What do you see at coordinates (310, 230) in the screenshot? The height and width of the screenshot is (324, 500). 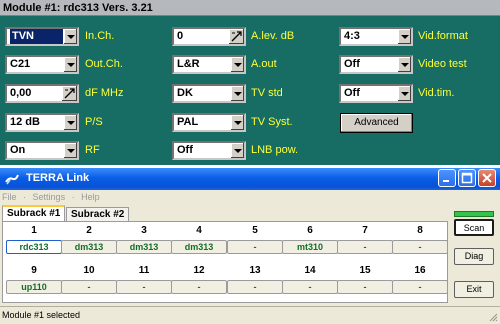 I see `slot-number: 6` at bounding box center [310, 230].